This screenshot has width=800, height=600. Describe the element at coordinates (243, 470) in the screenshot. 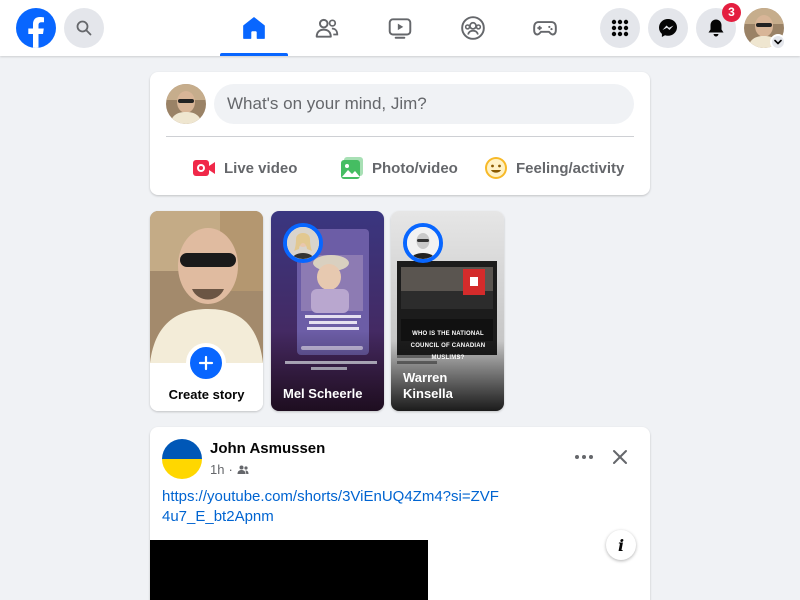

I see `friends-audience-icon` at that location.